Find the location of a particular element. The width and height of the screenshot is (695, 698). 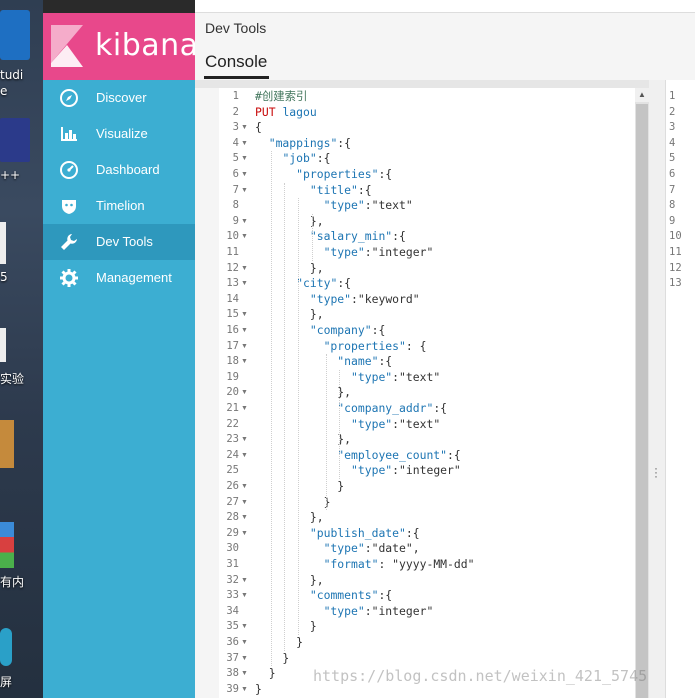

code-line: "salary_min":{ is located at coordinates (330, 237).